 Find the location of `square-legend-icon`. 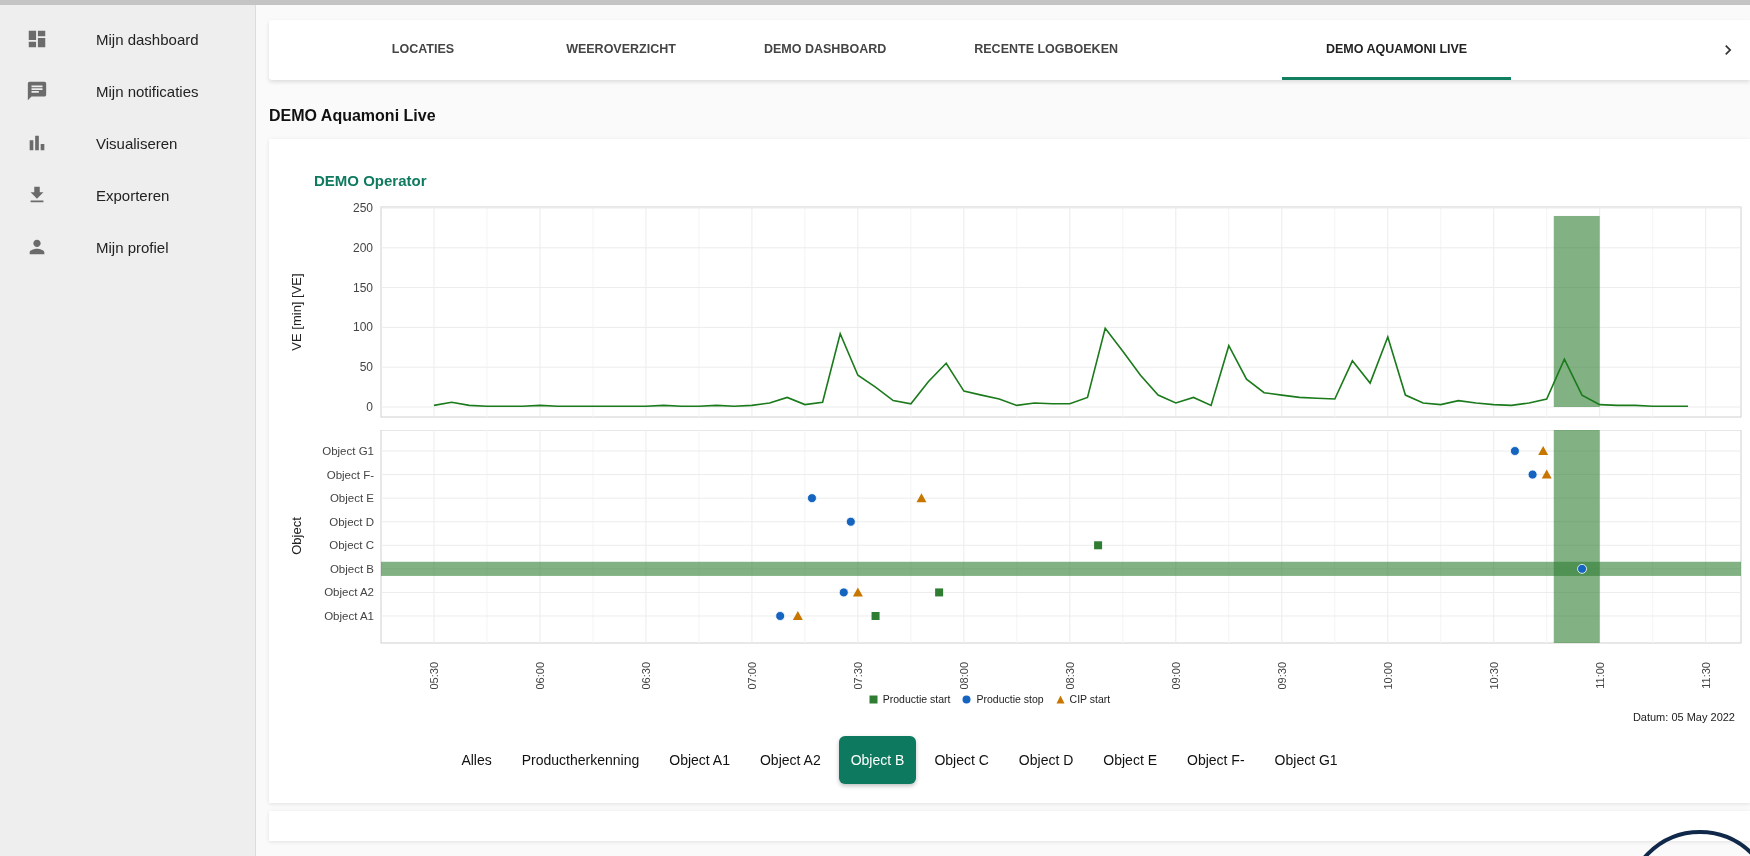

square-legend-icon is located at coordinates (873, 699).